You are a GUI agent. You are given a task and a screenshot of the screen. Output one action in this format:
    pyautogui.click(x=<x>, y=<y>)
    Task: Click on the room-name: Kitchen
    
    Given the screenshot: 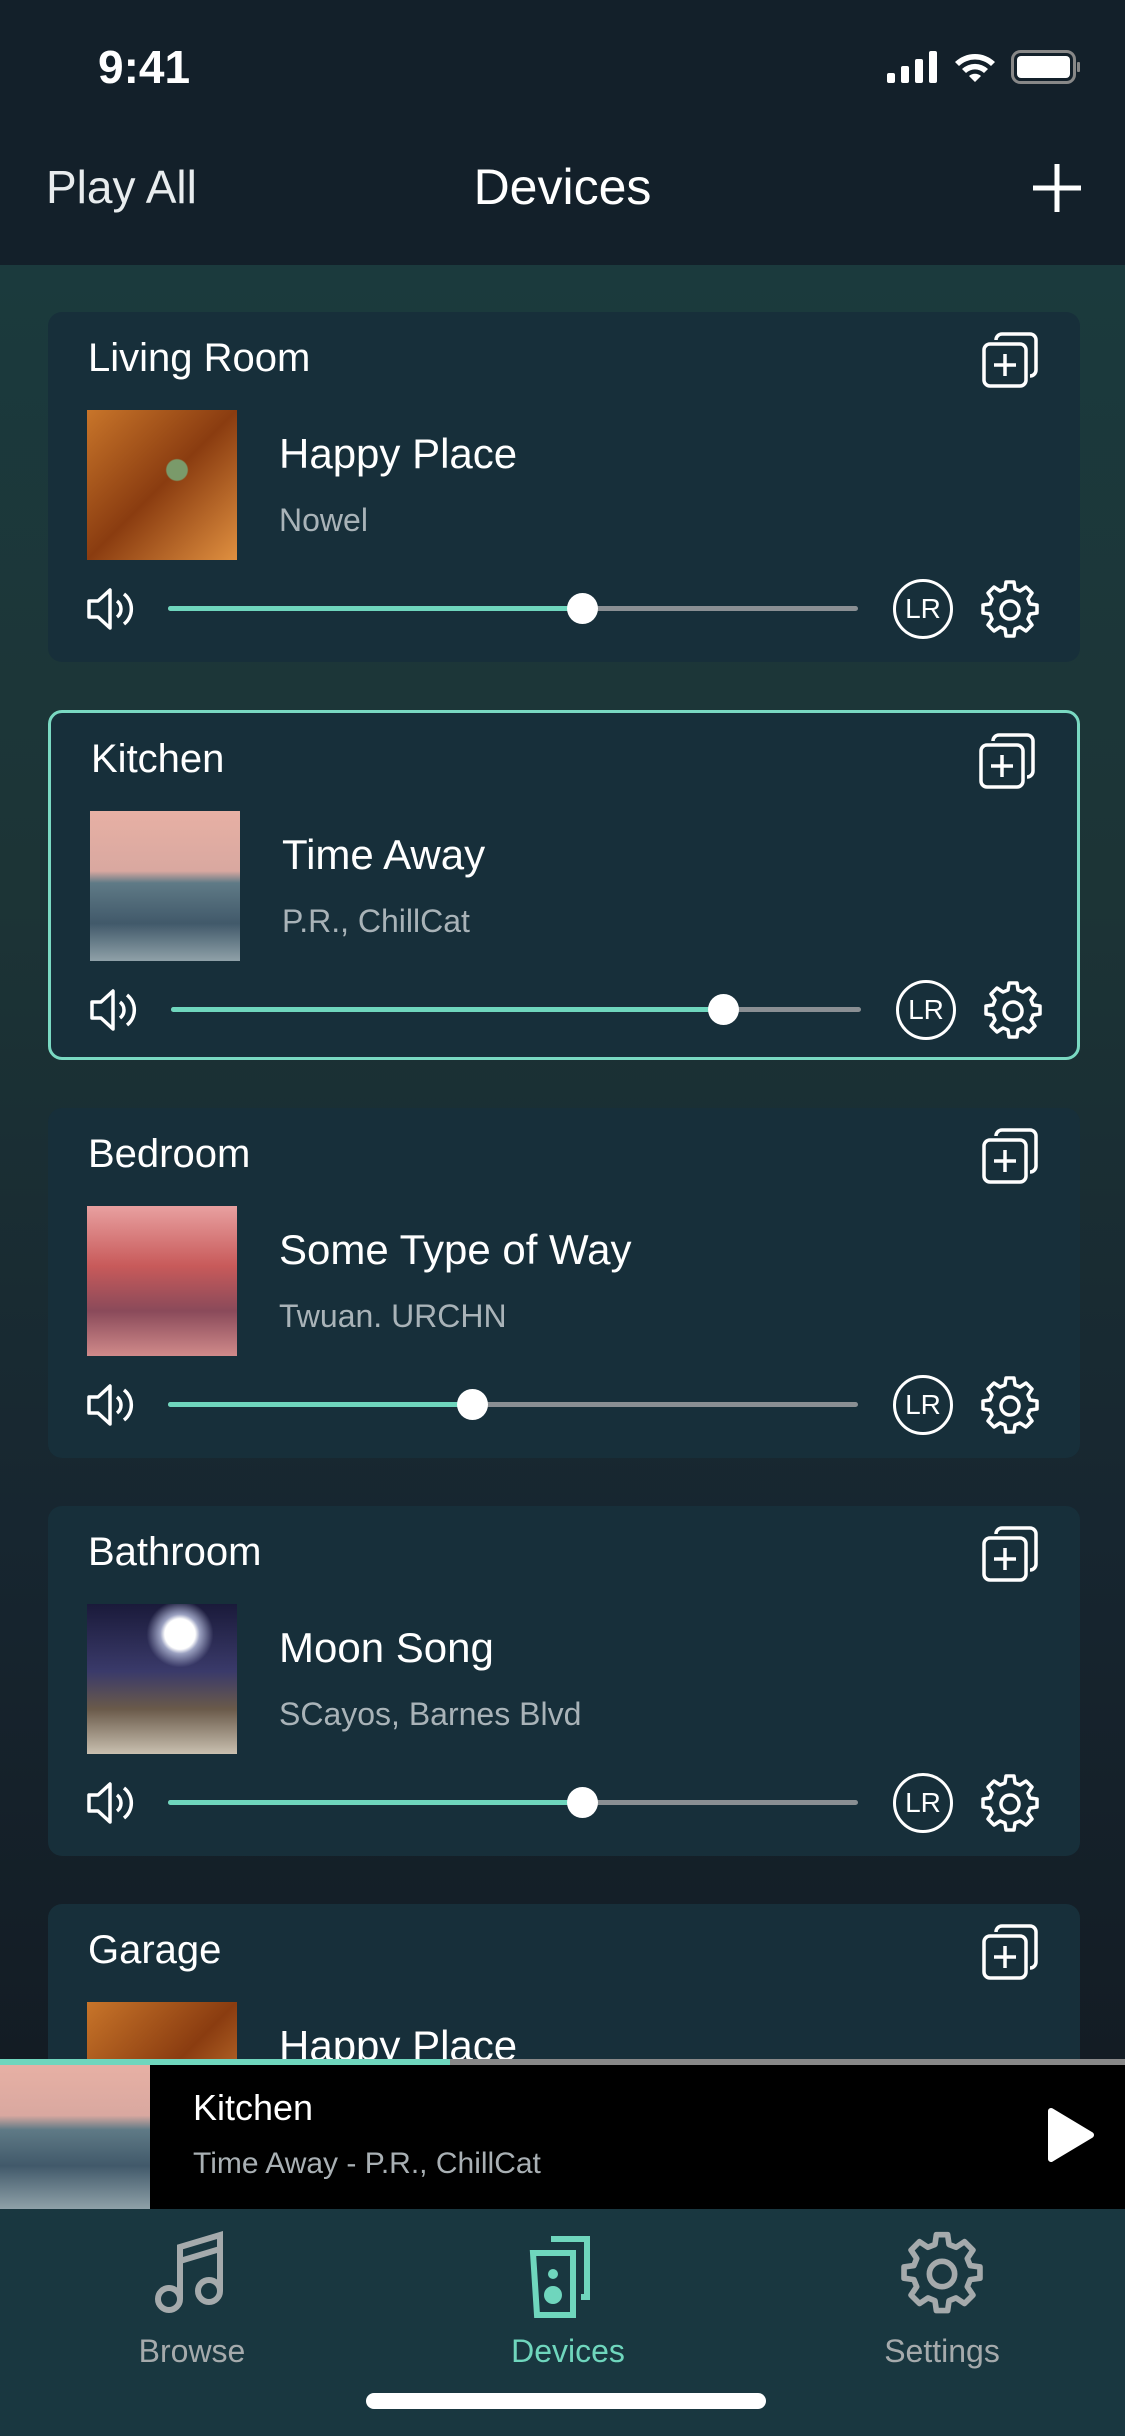 What is the action you would take?
    pyautogui.click(x=158, y=759)
    